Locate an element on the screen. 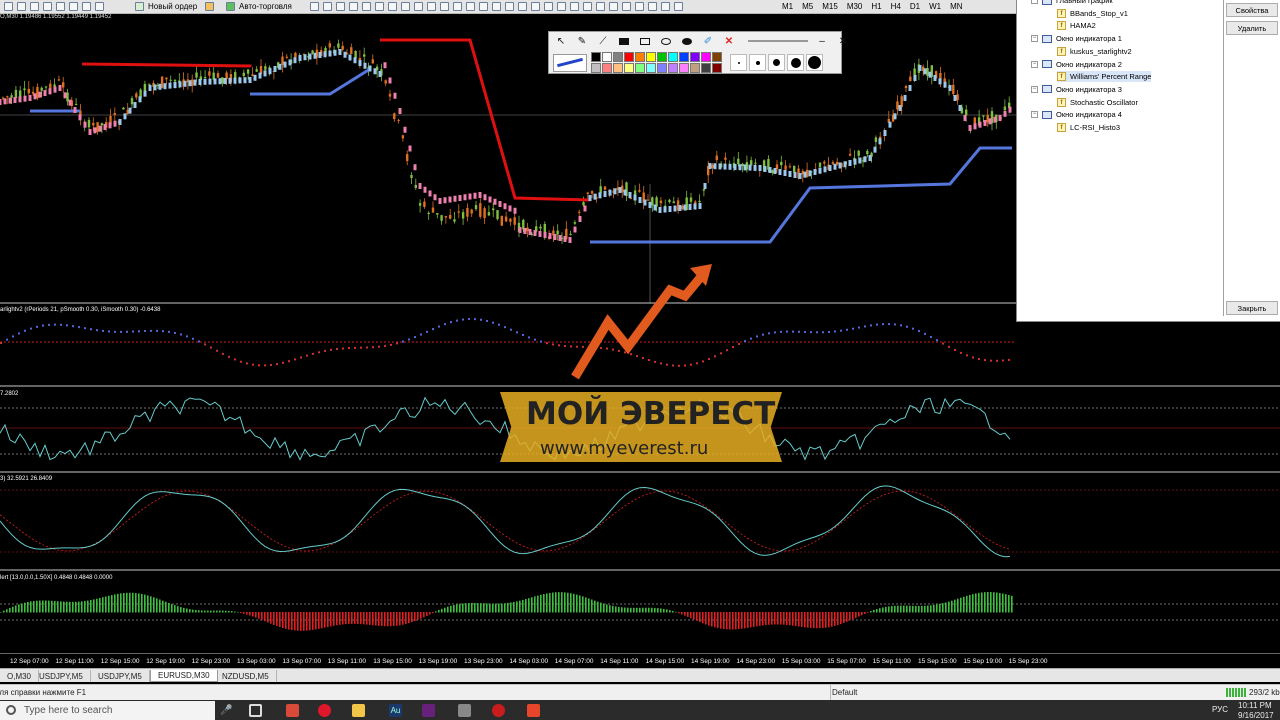  app-icon is located at coordinates (464, 710).